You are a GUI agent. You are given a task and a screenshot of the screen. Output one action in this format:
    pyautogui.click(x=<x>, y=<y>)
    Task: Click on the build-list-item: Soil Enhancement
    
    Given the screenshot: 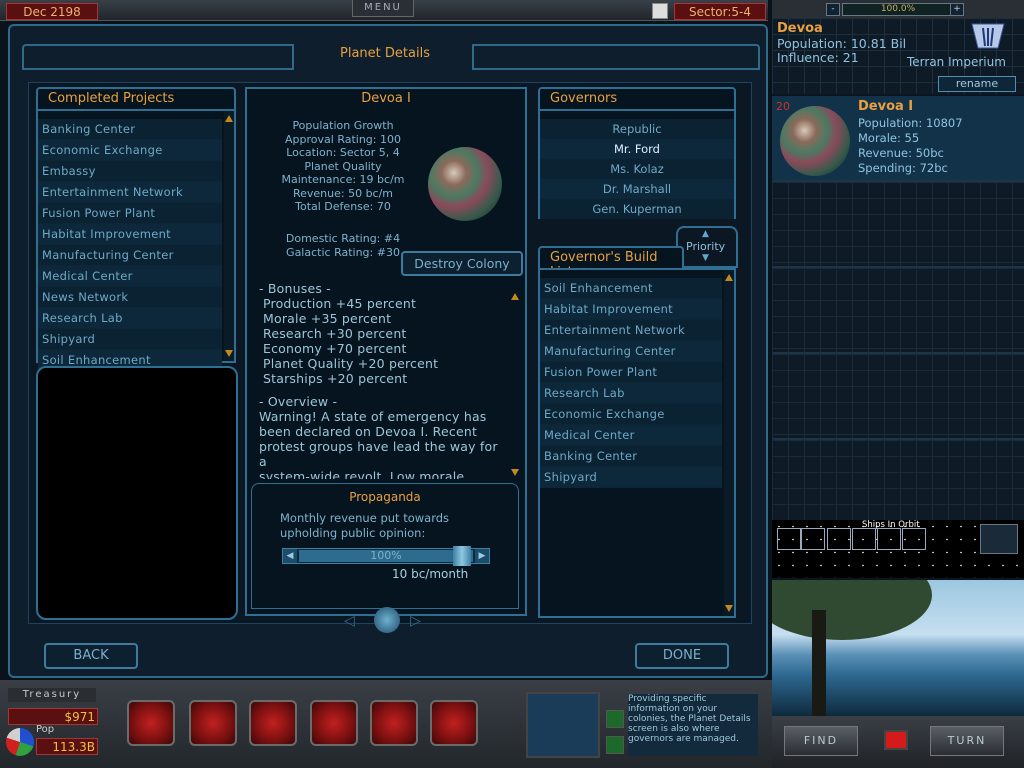 What is the action you would take?
    pyautogui.click(x=631, y=288)
    